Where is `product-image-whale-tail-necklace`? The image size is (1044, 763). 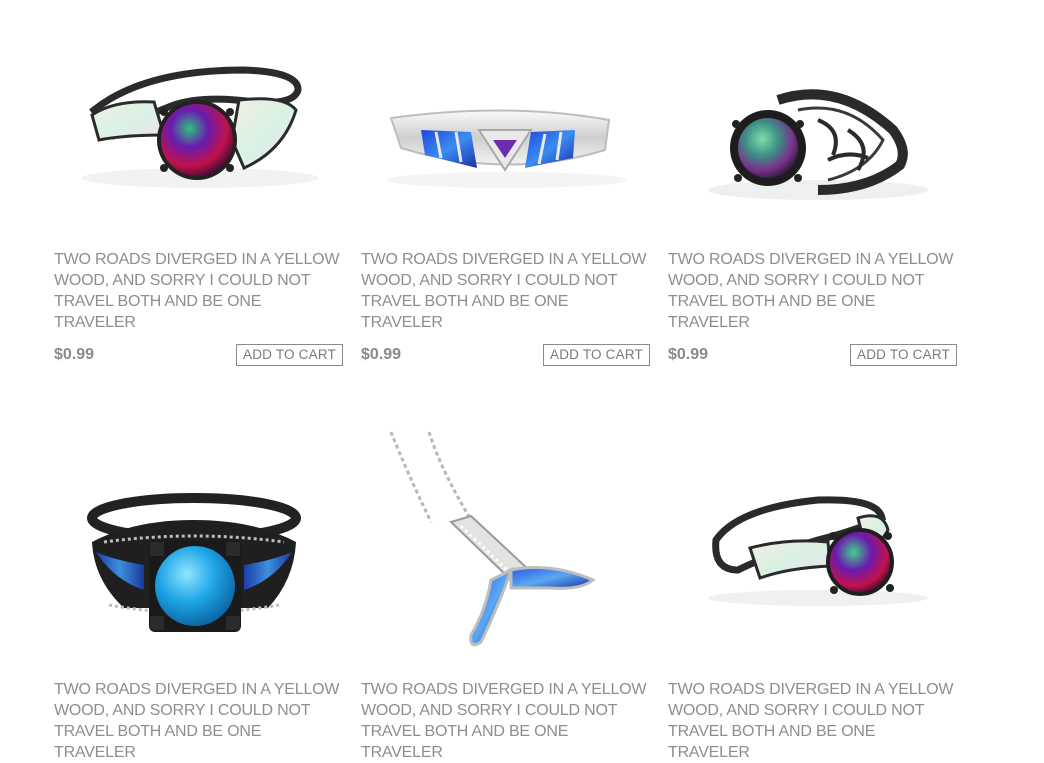 product-image-whale-tail-necklace is located at coordinates (507, 540).